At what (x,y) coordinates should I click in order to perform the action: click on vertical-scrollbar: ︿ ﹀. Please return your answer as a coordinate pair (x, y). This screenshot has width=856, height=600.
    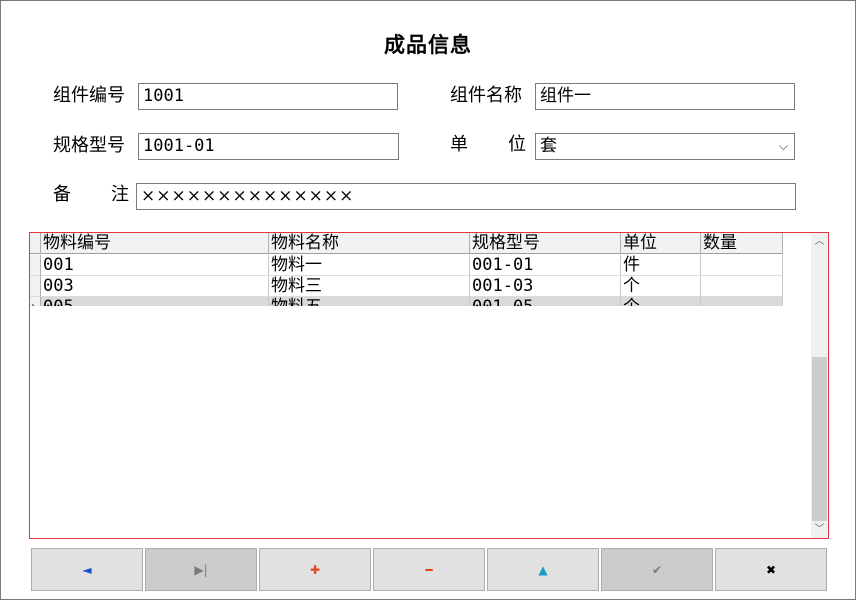
    Looking at the image, I should click on (819, 385).